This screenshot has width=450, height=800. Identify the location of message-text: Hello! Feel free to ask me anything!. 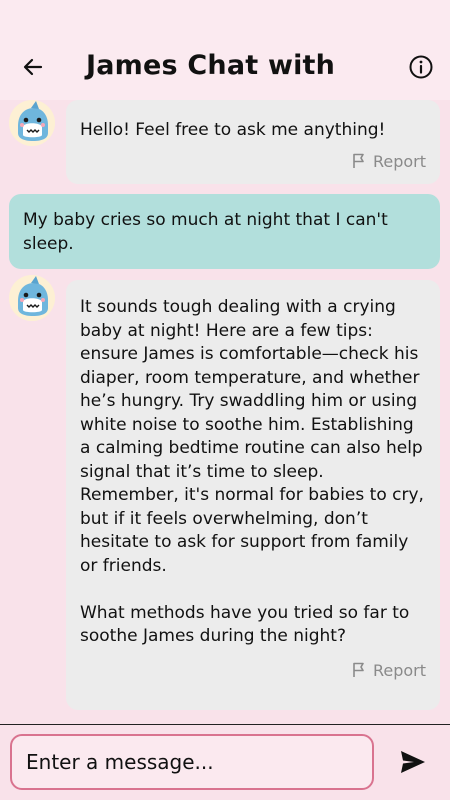
(233, 130).